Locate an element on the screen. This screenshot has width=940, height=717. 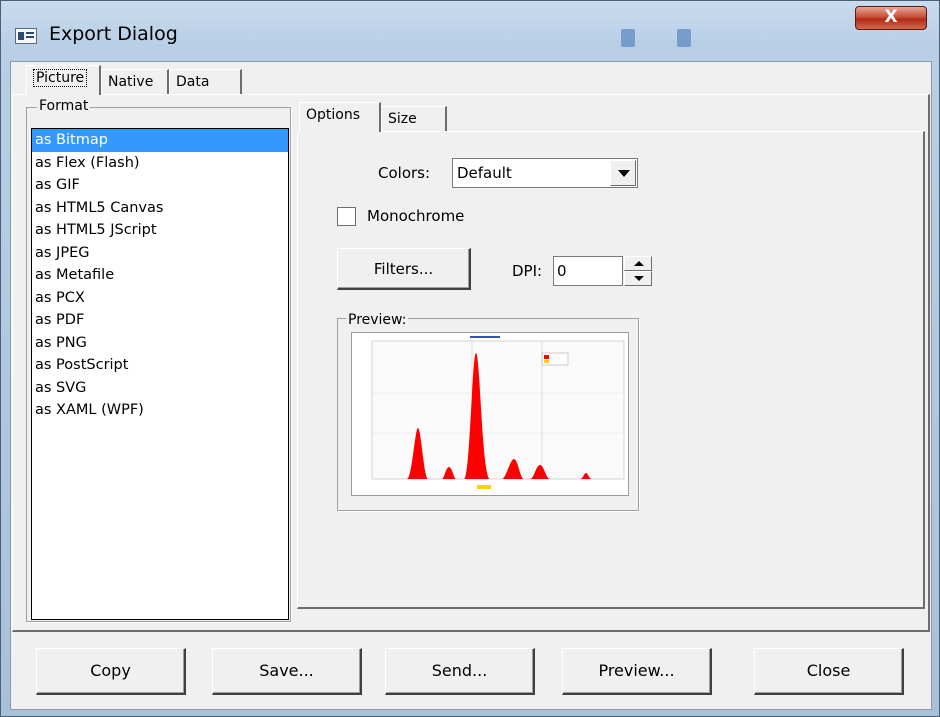
close-button-label: Close is located at coordinates (828, 670).